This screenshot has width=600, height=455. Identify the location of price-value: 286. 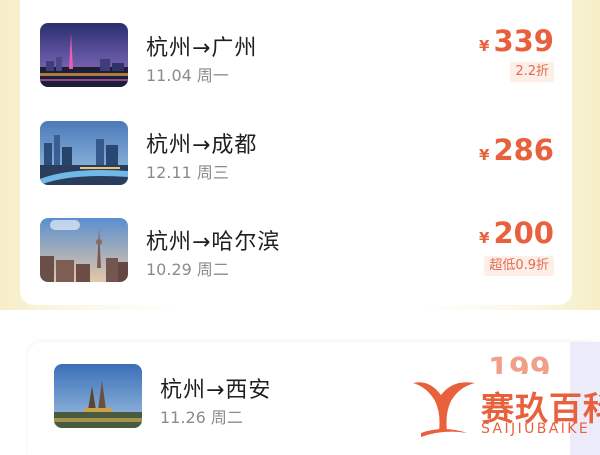
(523, 150).